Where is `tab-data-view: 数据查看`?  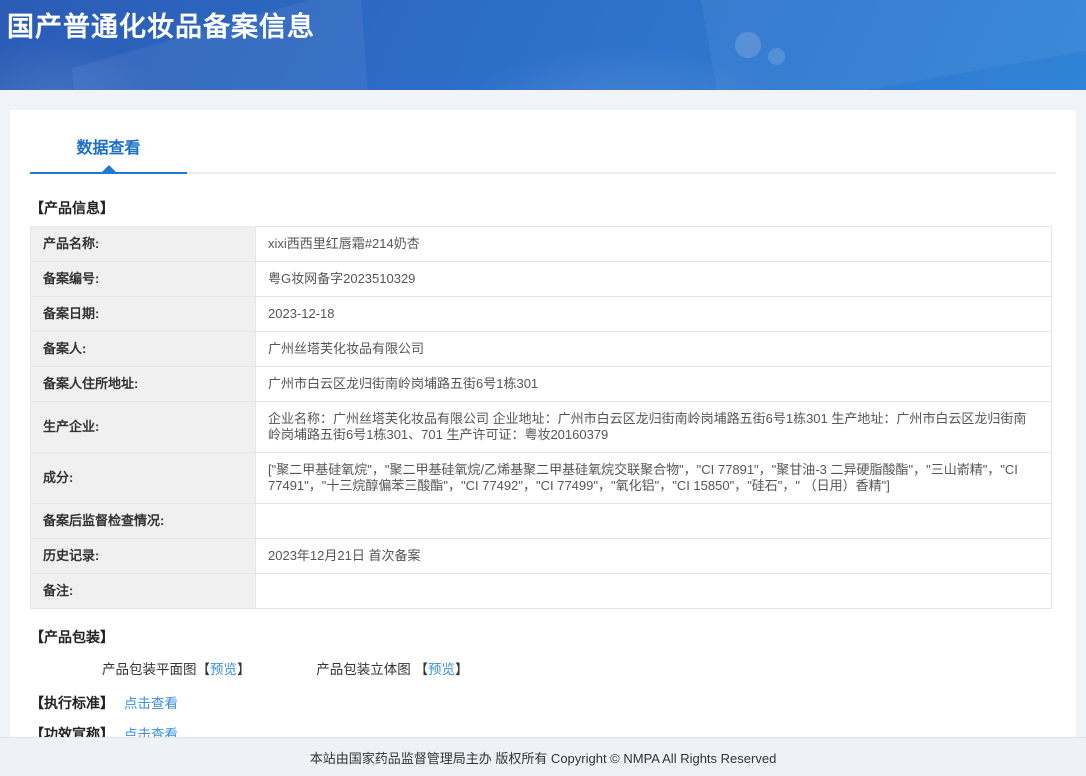 tab-data-view: 数据查看 is located at coordinates (108, 154).